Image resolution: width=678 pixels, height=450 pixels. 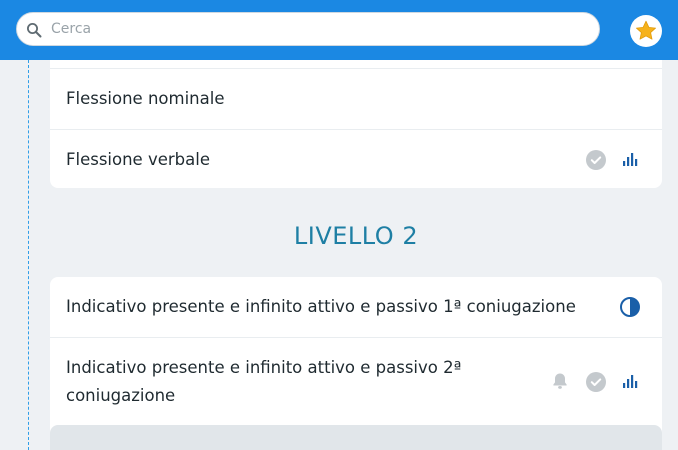 What do you see at coordinates (145, 98) in the screenshot?
I see `topic-label: Flessione nominale` at bounding box center [145, 98].